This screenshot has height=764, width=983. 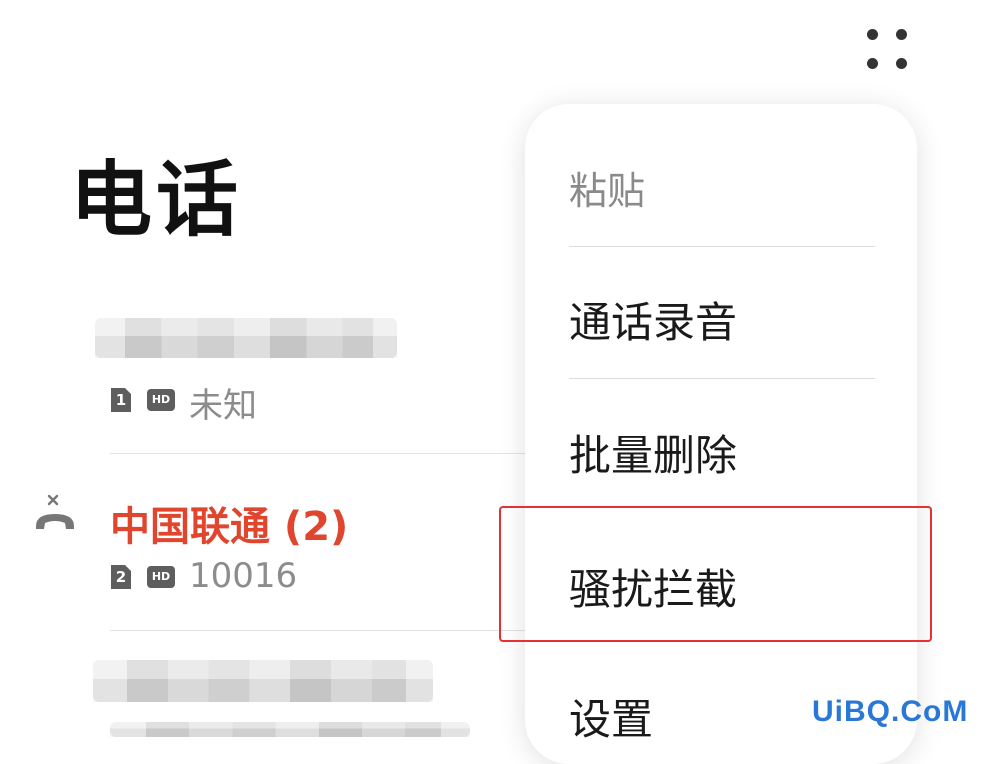 What do you see at coordinates (290, 729) in the screenshot?
I see `redacted-call-info` at bounding box center [290, 729].